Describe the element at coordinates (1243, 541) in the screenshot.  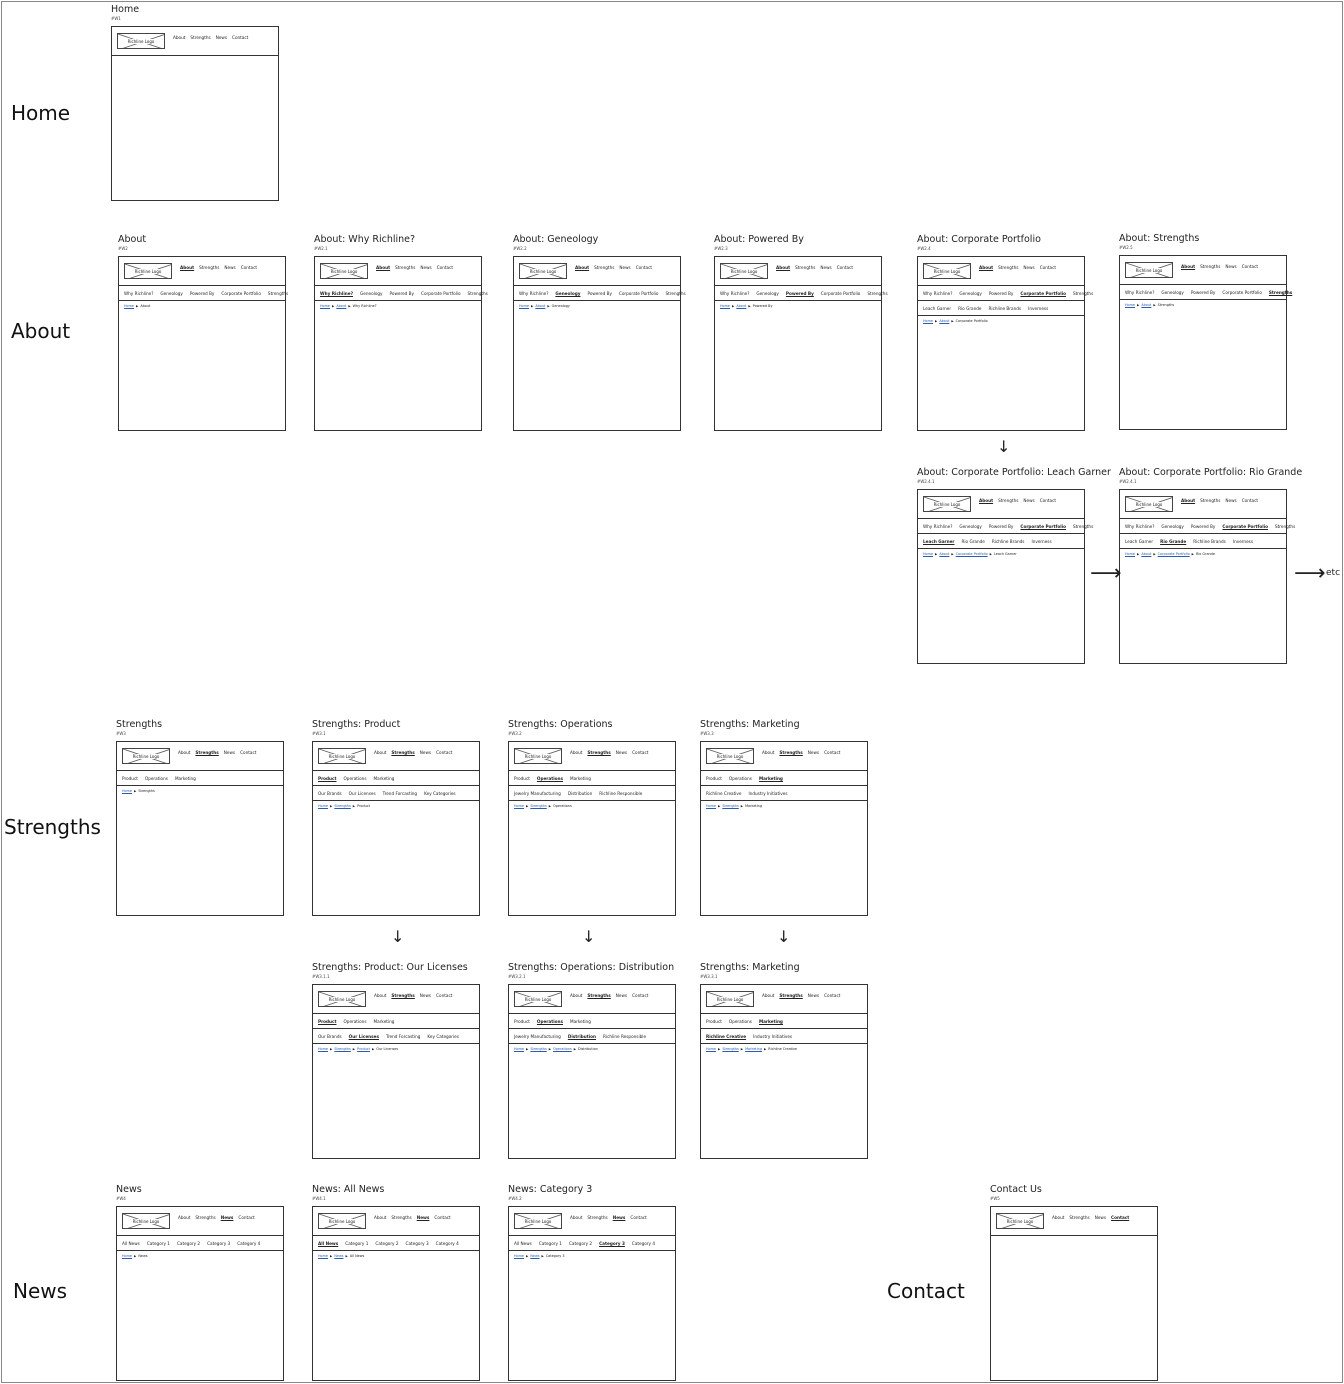
I see `sub-nav-item: Inverness` at that location.